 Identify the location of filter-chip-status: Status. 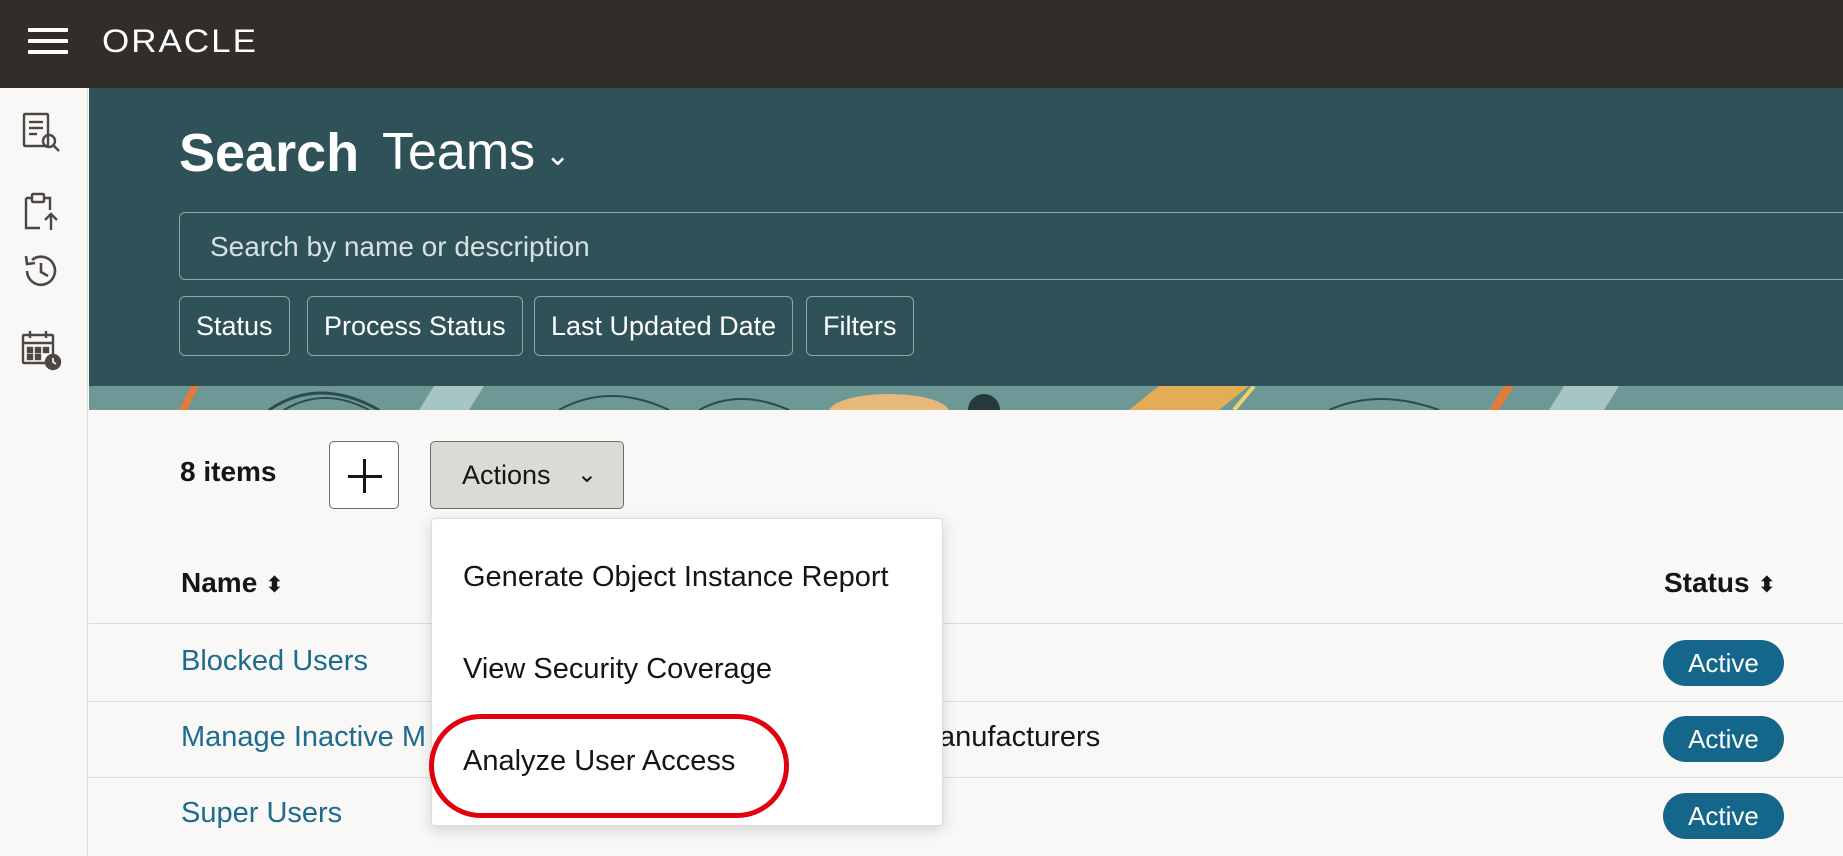
(234, 326).